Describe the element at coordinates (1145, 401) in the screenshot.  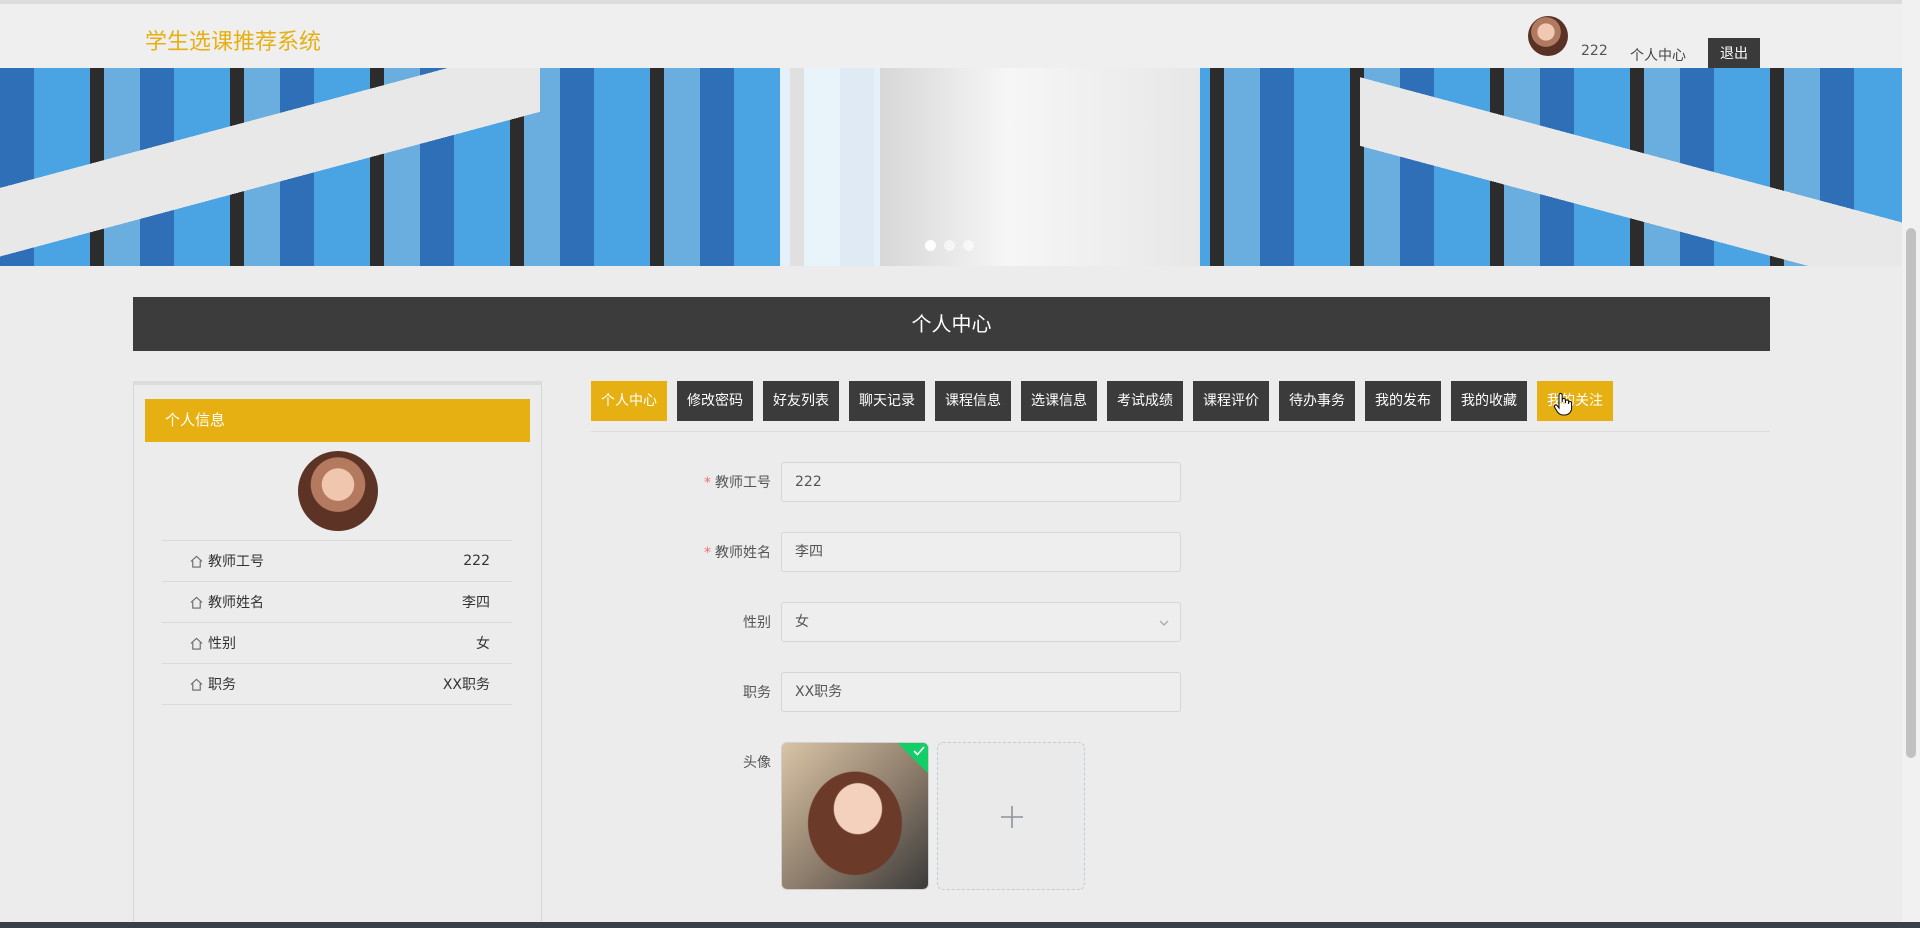
I see `tab-exam-scores: 考试成绩` at that location.